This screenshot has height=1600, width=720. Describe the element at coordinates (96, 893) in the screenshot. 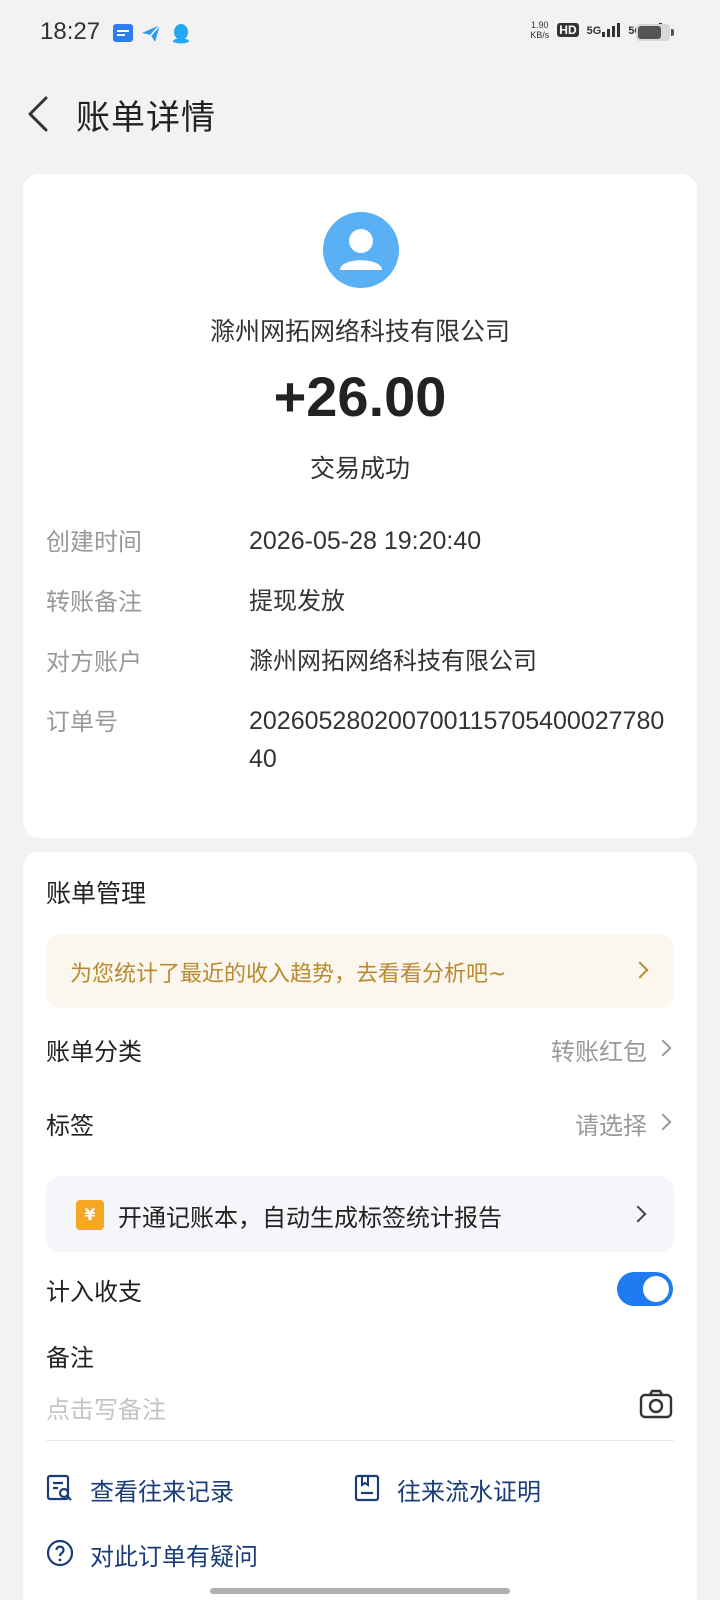

I see `section-title: 账单管理` at that location.